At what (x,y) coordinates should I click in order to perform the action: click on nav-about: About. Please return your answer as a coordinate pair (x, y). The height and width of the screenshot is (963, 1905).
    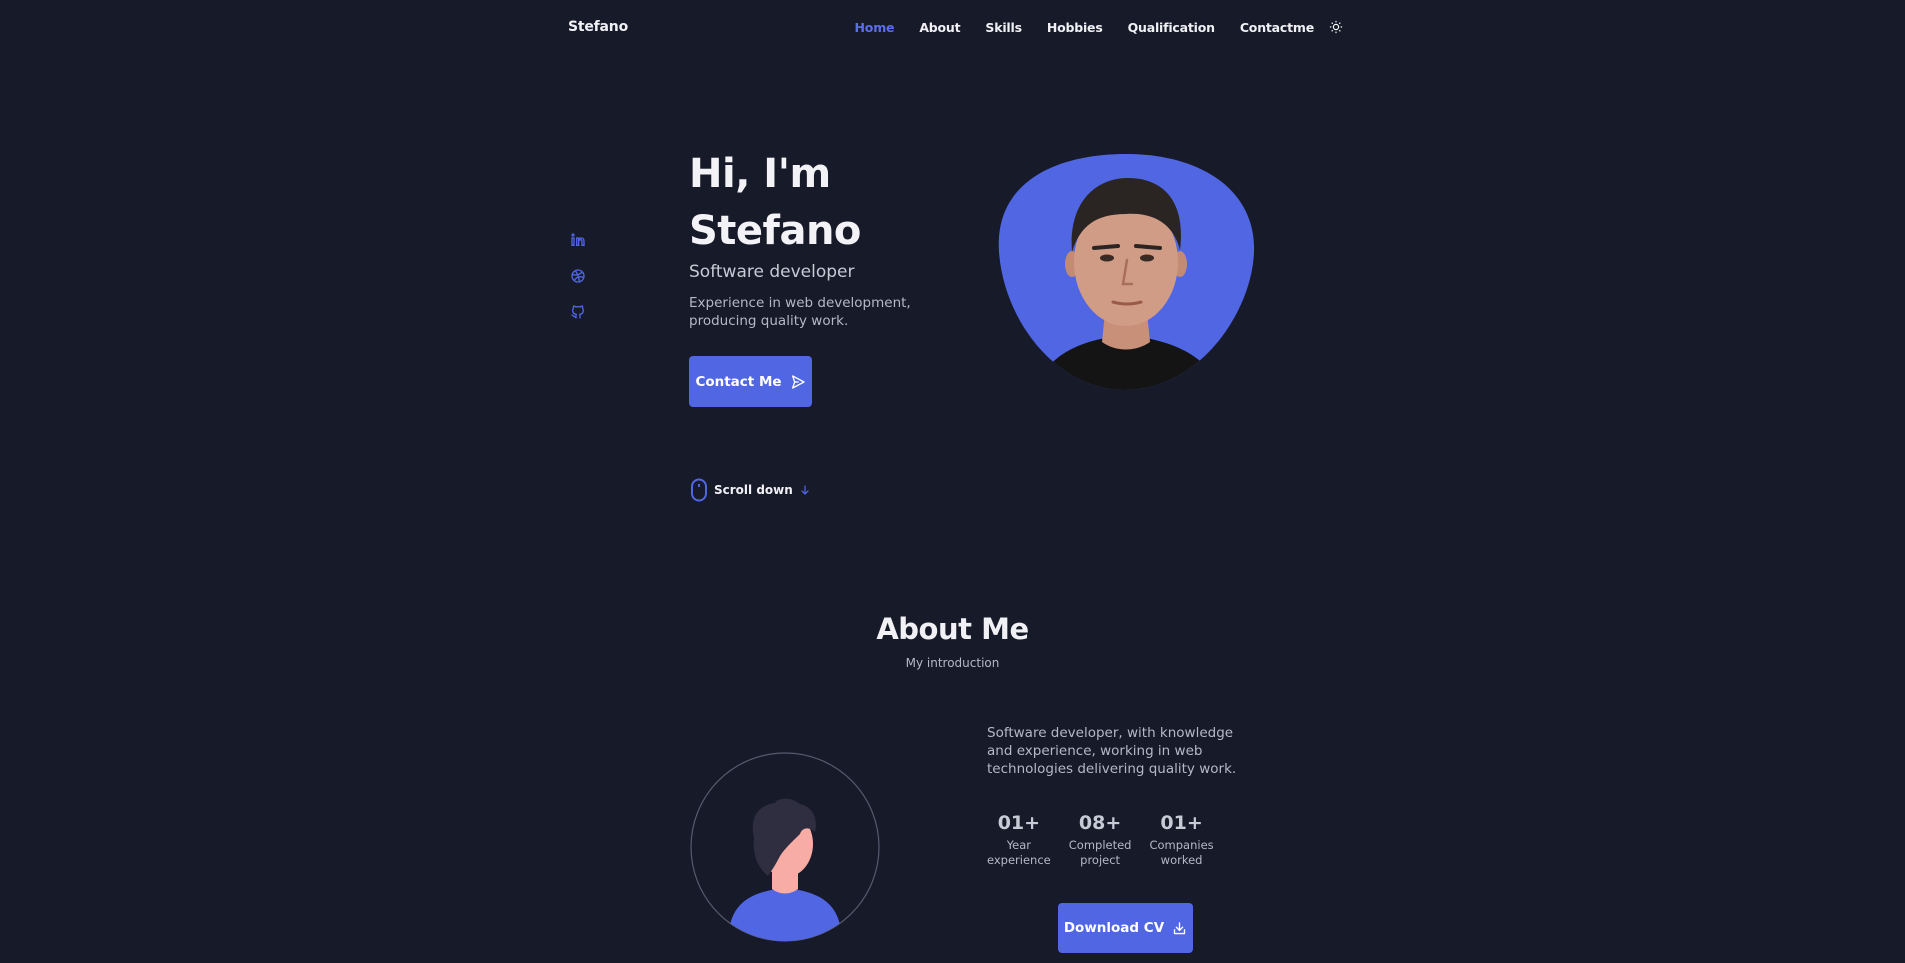
    Looking at the image, I should click on (939, 27).